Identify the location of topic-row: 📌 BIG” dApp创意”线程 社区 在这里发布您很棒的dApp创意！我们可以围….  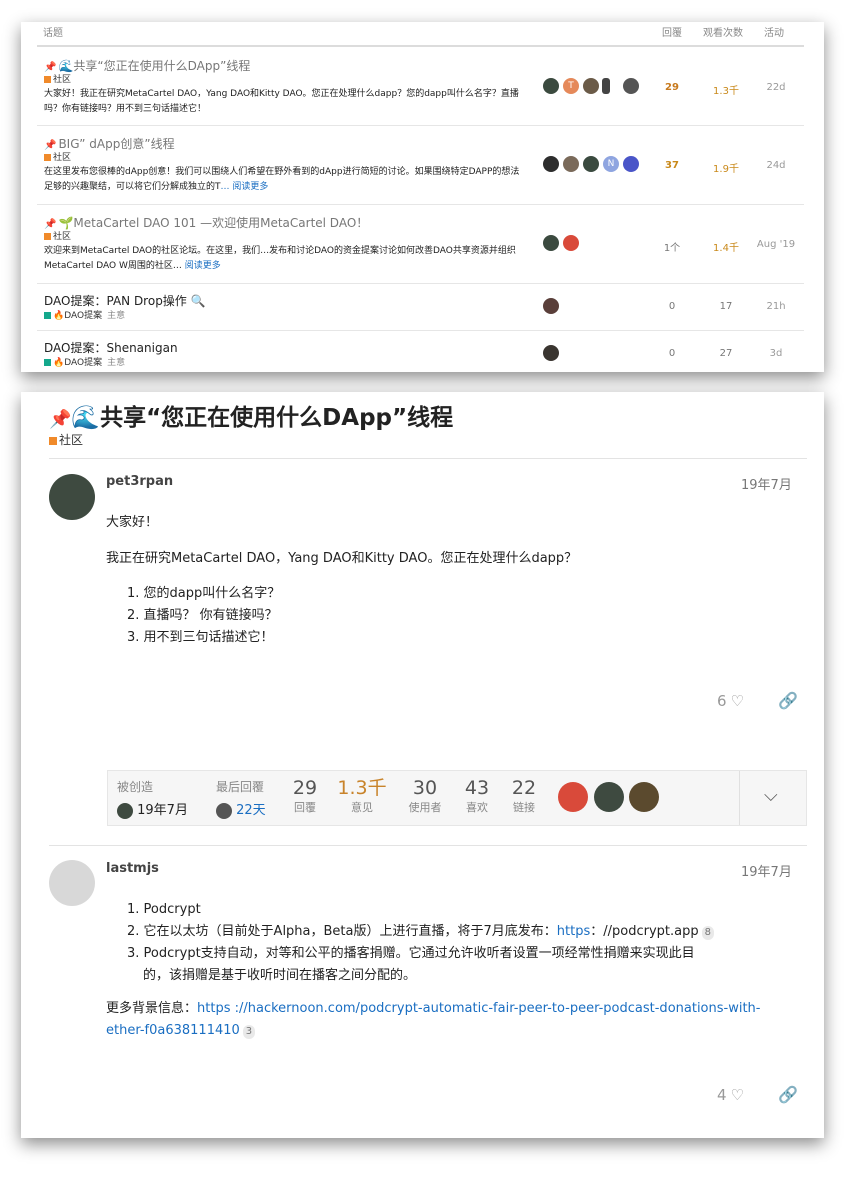
(422, 165).